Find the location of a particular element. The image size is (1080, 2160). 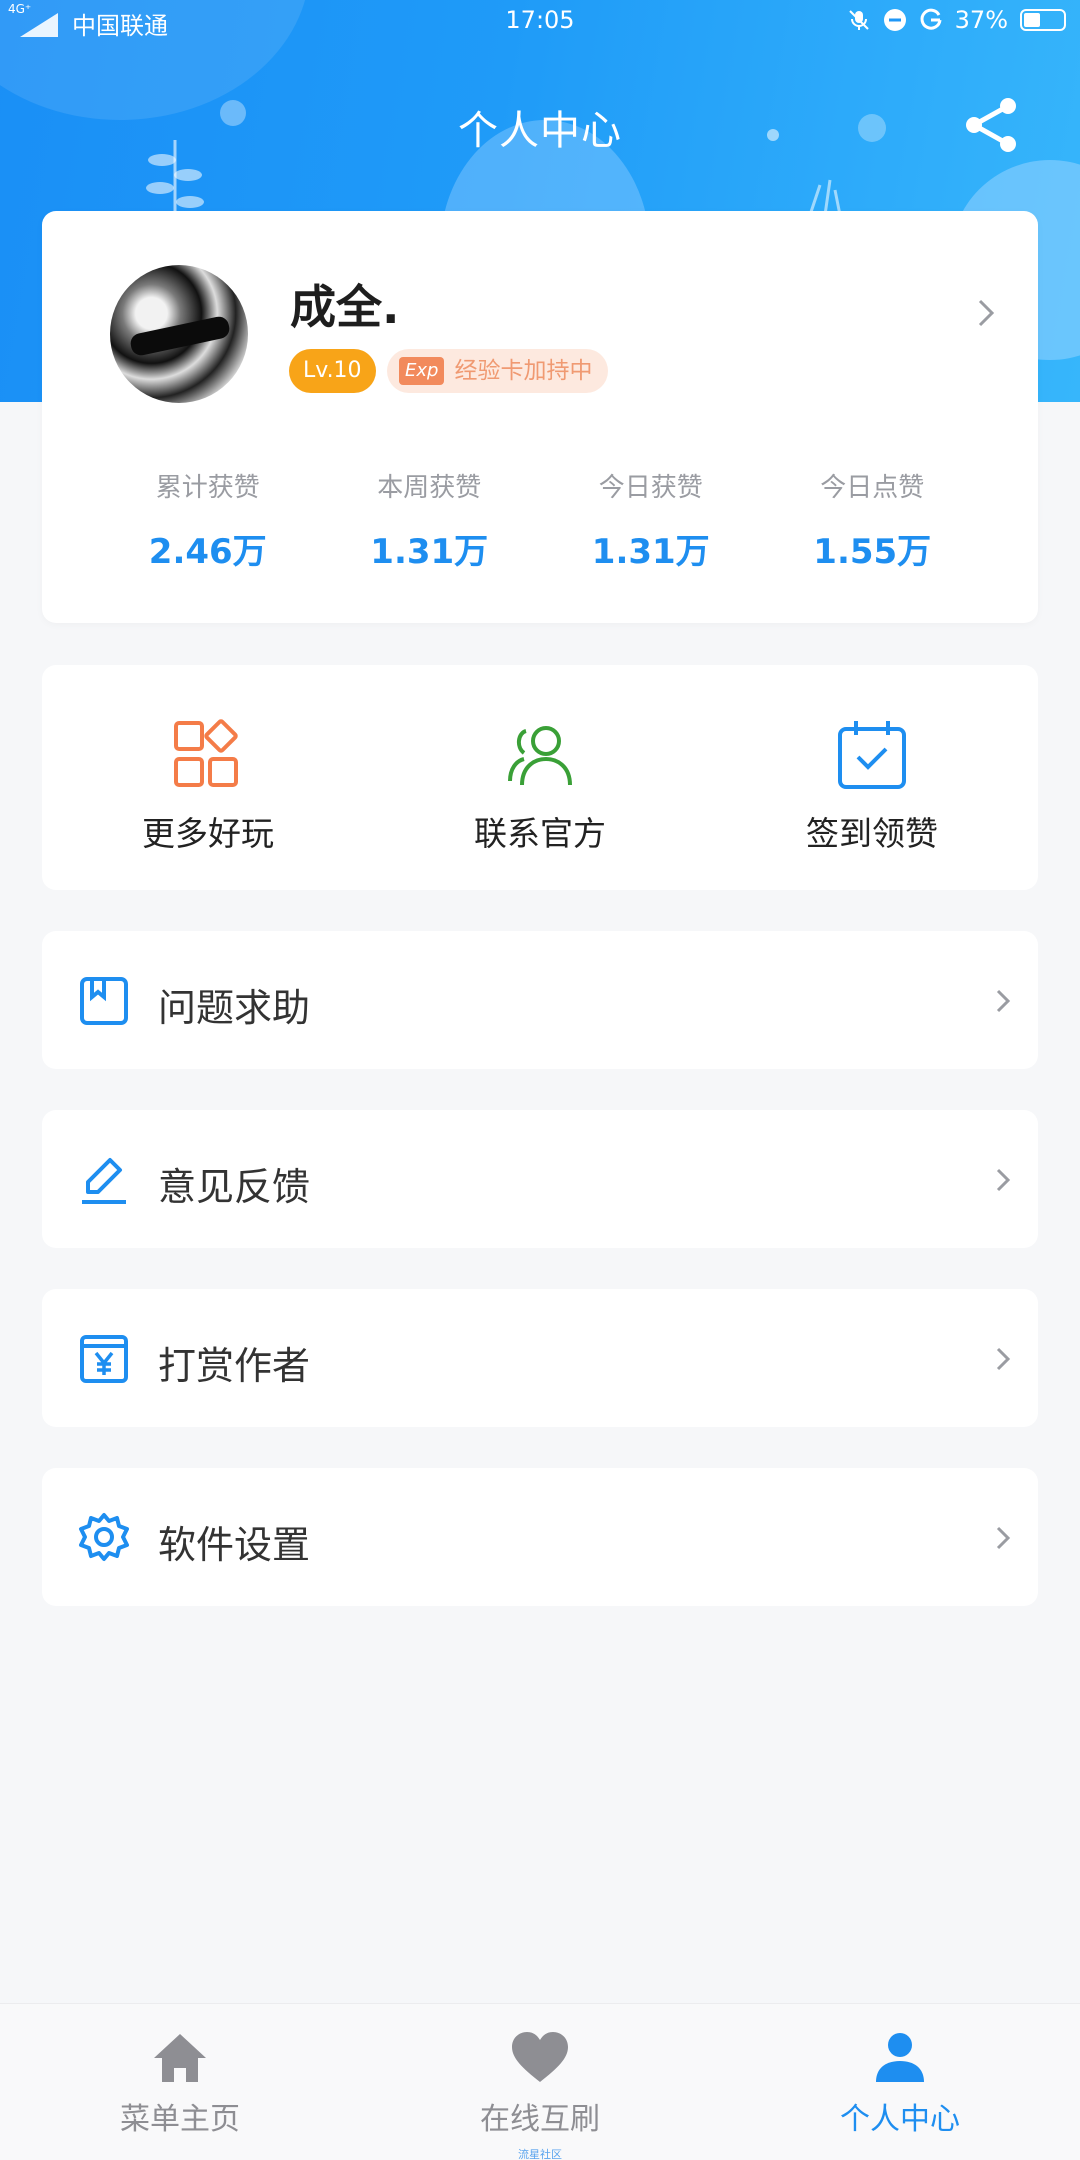

bookmark-icon is located at coordinates (104, 1001).